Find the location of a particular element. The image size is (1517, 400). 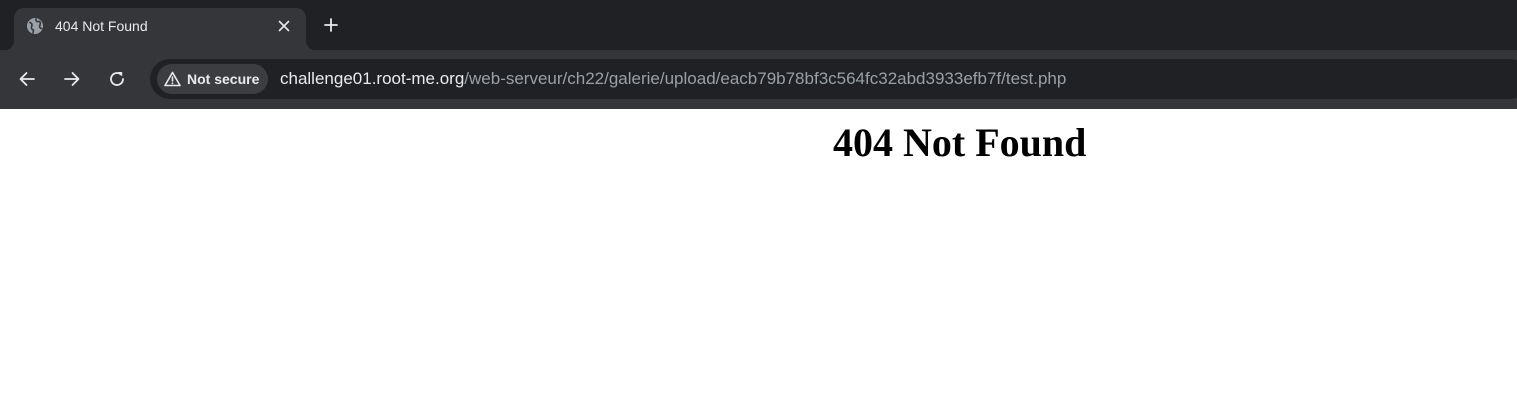

forward-button is located at coordinates (72, 79).